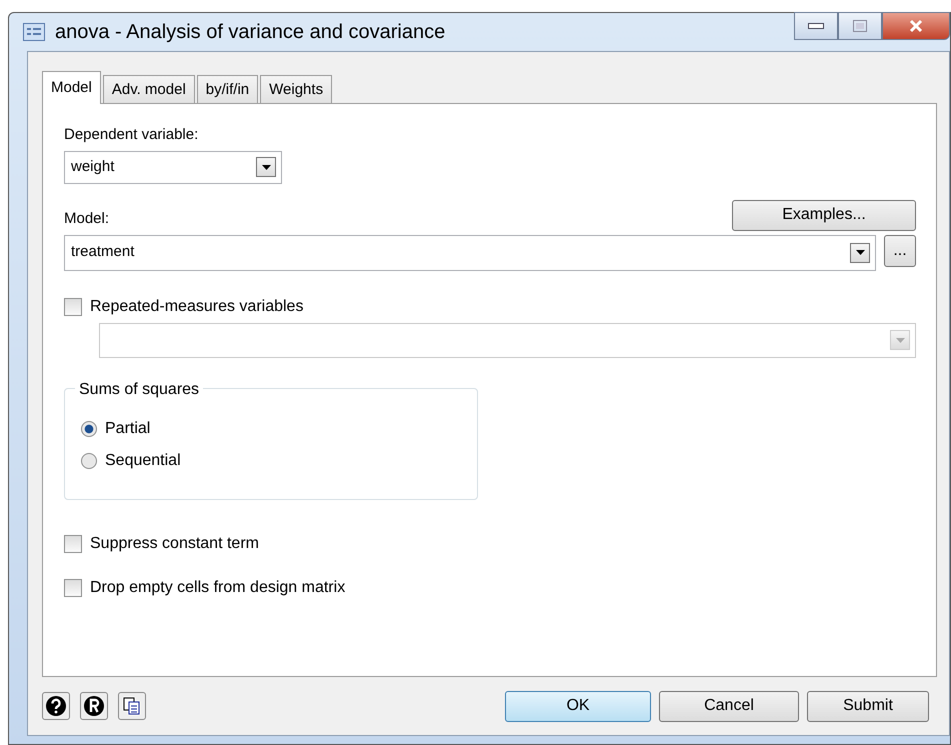 This screenshot has height=745, width=951. I want to click on radio-label: Sequential, so click(143, 460).